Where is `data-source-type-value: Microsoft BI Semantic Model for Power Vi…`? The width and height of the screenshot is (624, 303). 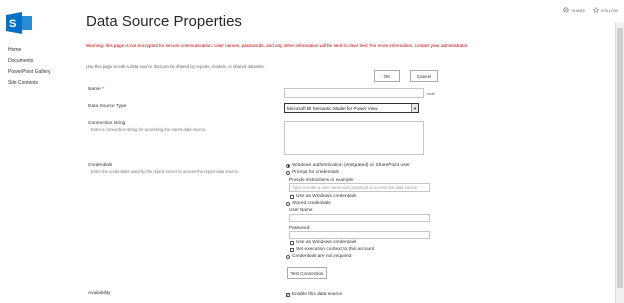
data-source-type-value: Microsoft BI Semantic Model for Power Vi… is located at coordinates (332, 108).